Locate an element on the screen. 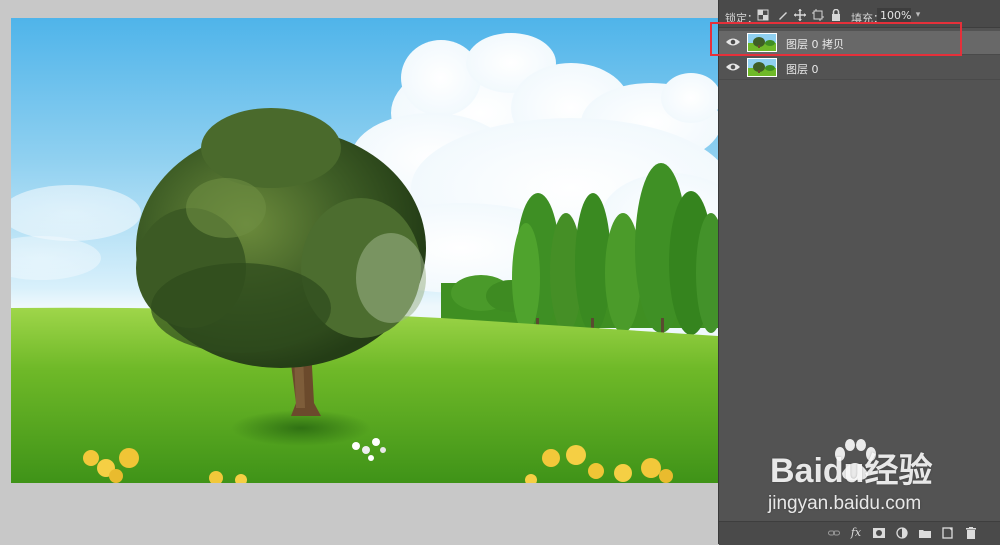 The width and height of the screenshot is (1000, 545). divider is located at coordinates (859, 79).